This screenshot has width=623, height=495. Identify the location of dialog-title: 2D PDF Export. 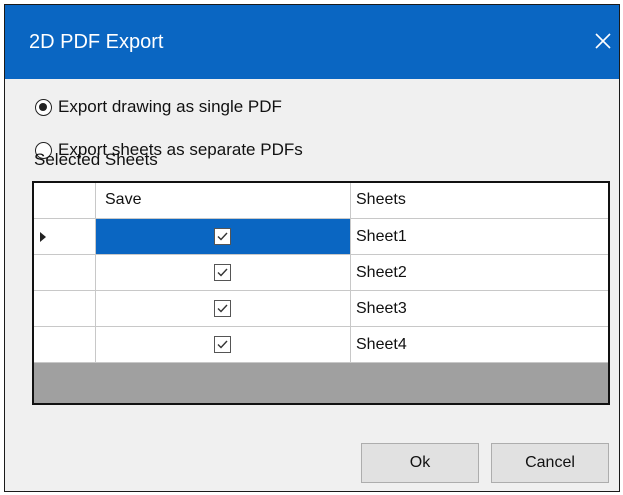
(96, 42).